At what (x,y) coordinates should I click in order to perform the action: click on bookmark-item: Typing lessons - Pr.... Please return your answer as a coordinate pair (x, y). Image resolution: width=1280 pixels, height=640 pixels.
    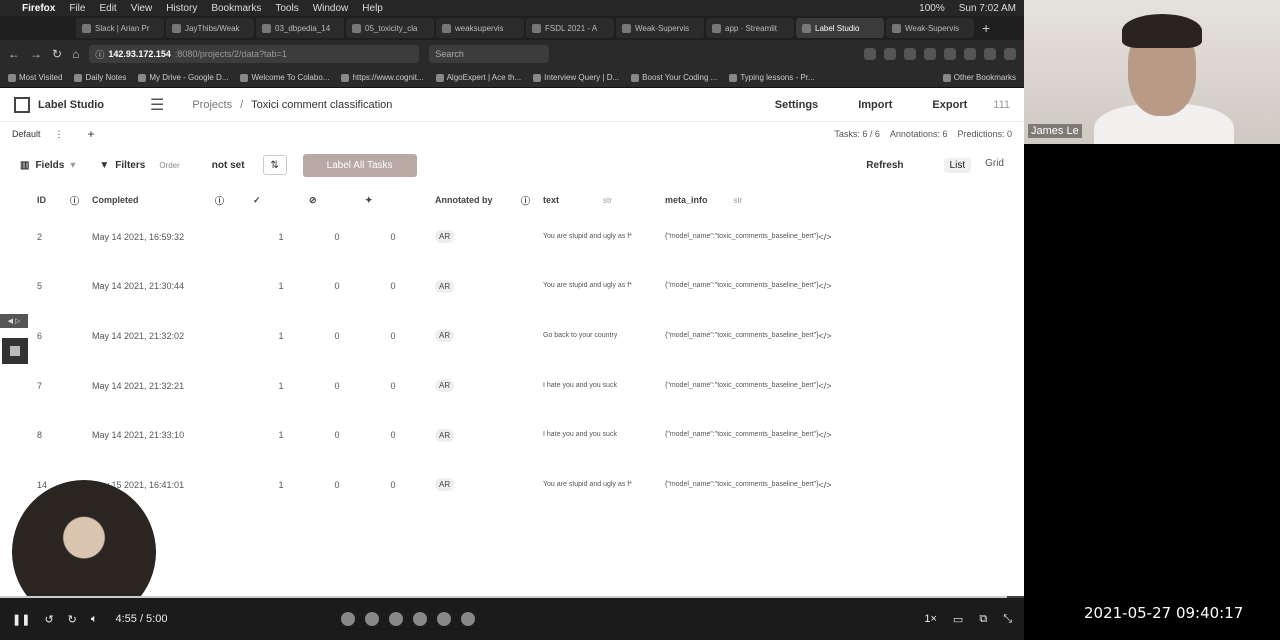
    Looking at the image, I should click on (772, 77).